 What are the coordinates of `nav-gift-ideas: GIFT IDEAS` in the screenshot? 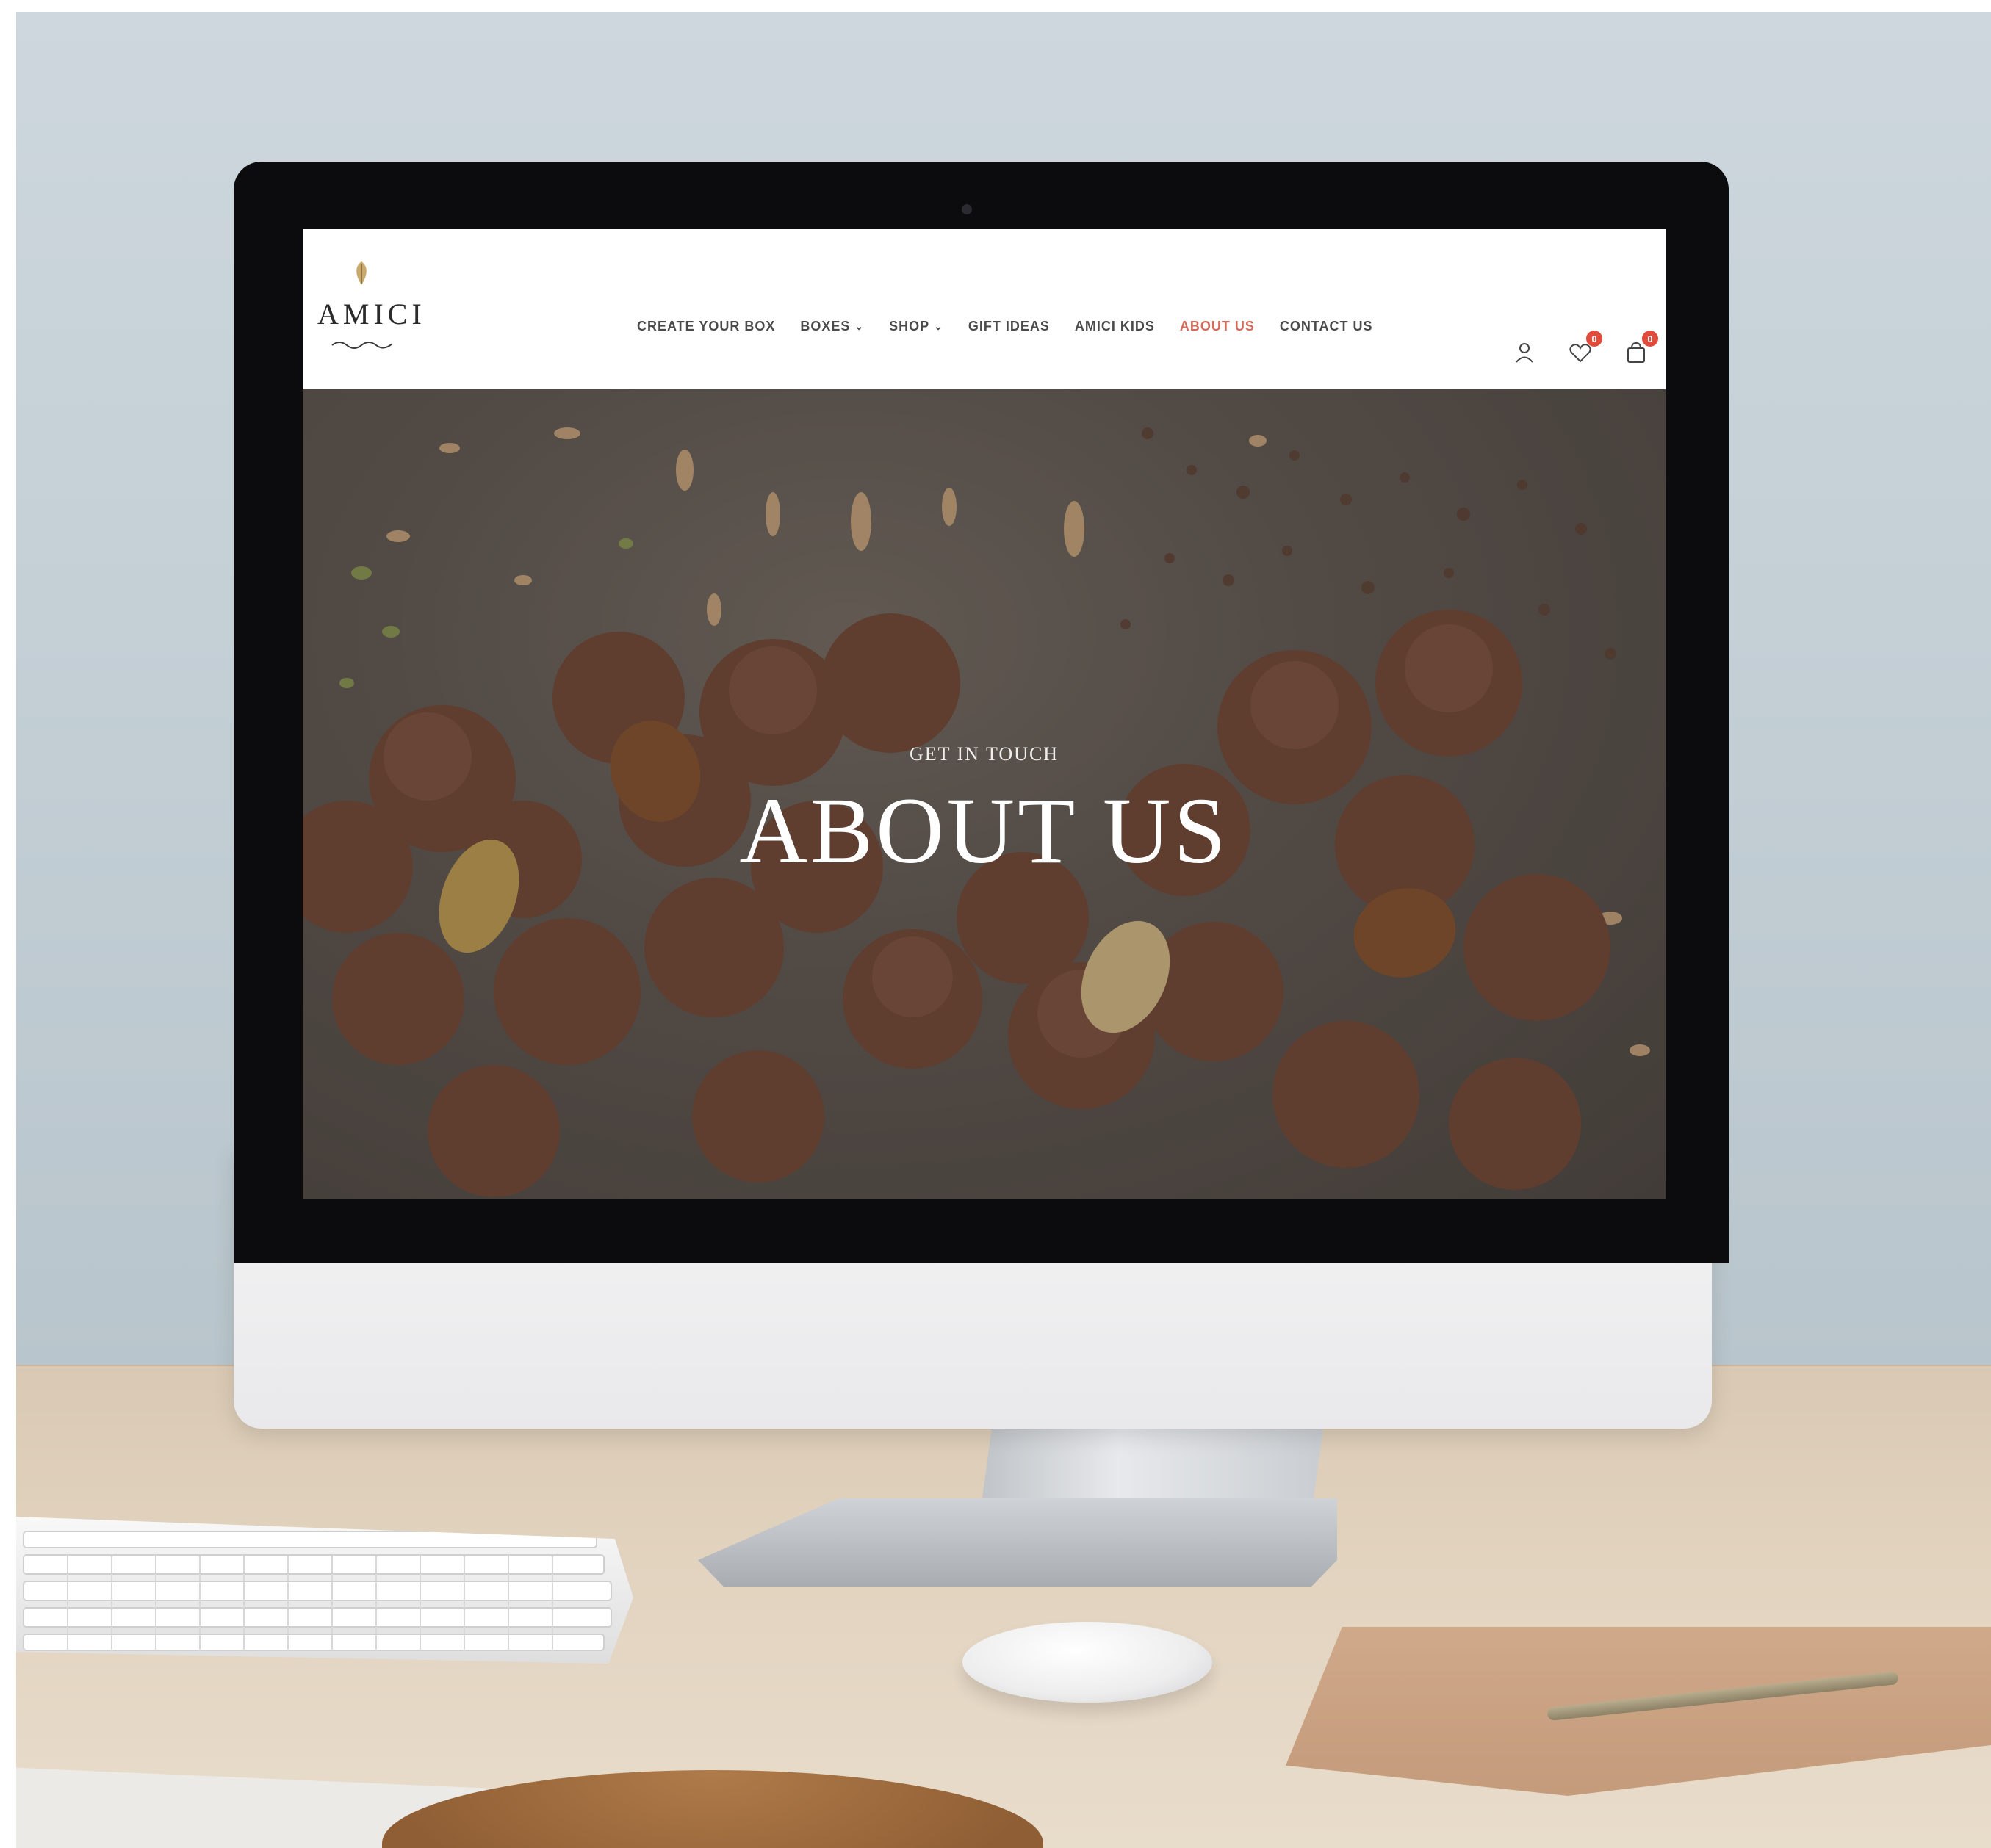 It's located at (1009, 326).